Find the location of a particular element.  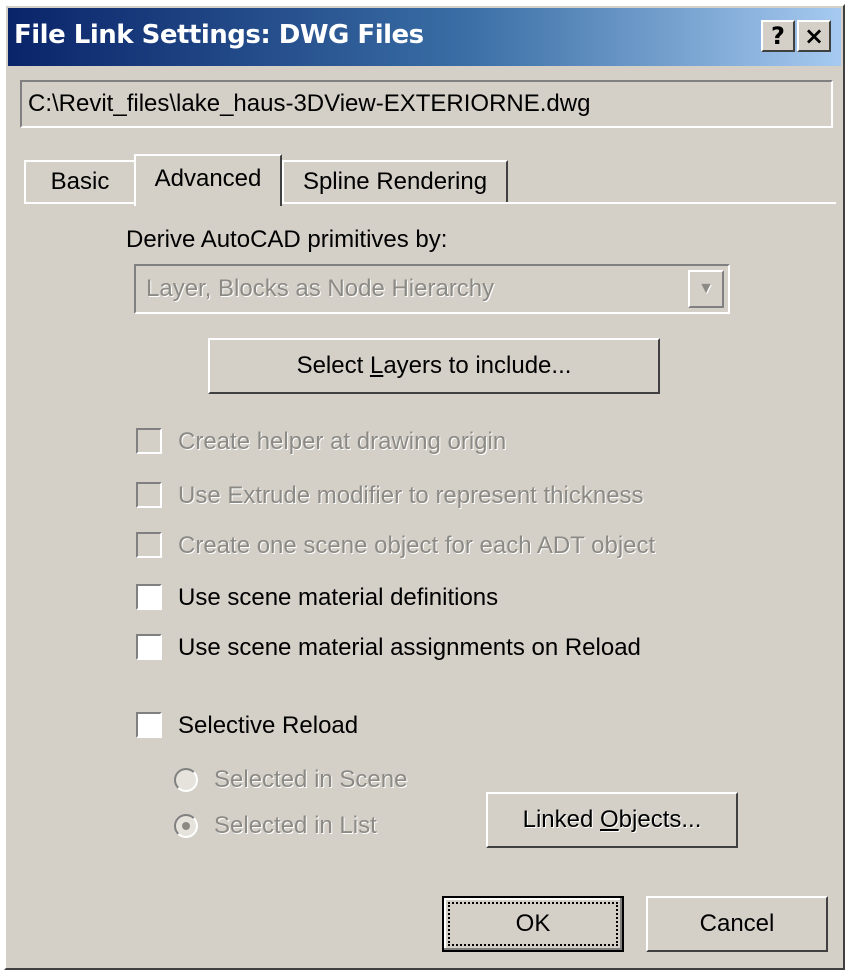

dropdown-arrow-icon: ▼ is located at coordinates (706, 289).